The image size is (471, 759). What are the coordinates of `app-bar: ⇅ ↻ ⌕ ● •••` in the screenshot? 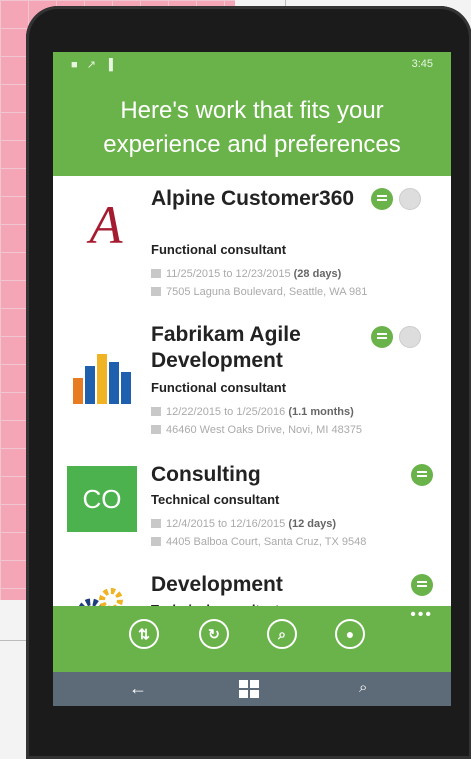 It's located at (252, 639).